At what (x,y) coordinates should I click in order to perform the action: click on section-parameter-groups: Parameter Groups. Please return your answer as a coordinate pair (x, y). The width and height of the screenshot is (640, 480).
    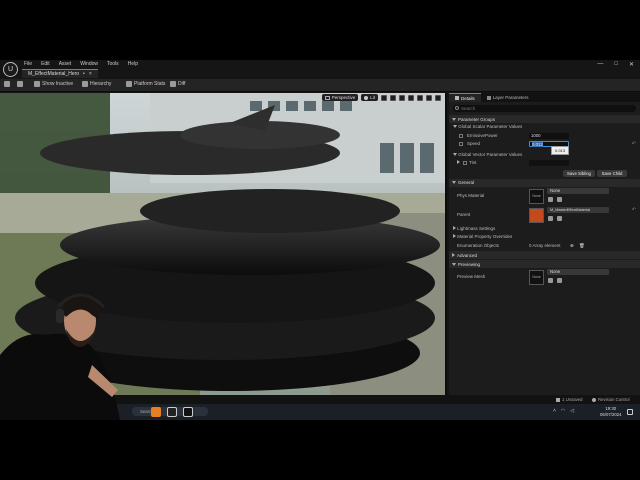
    Looking at the image, I should click on (544, 119).